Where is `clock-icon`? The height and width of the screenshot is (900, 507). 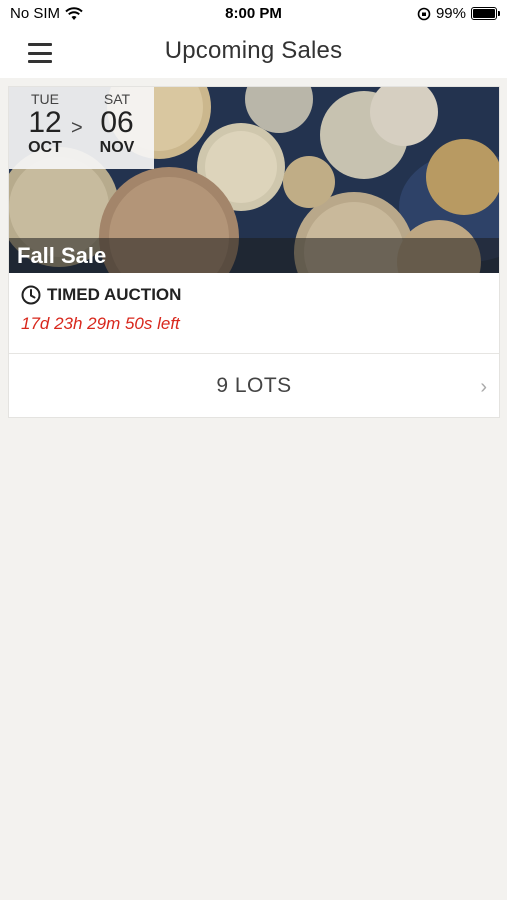 clock-icon is located at coordinates (31, 295).